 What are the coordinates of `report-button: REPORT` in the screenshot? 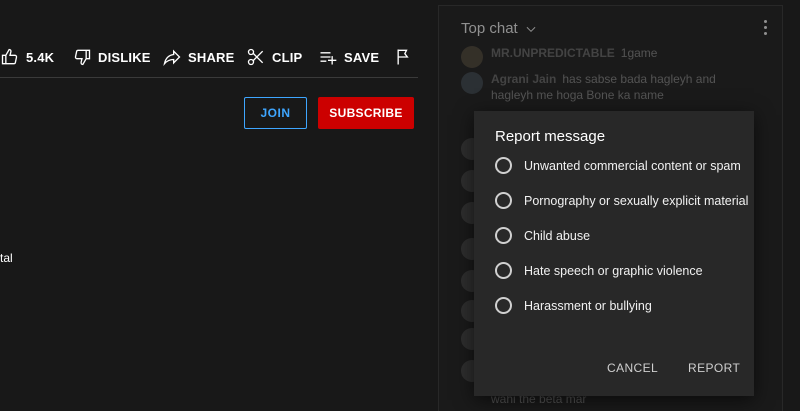 It's located at (714, 368).